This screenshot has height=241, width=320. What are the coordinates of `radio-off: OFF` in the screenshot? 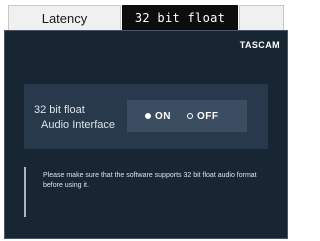 It's located at (203, 116).